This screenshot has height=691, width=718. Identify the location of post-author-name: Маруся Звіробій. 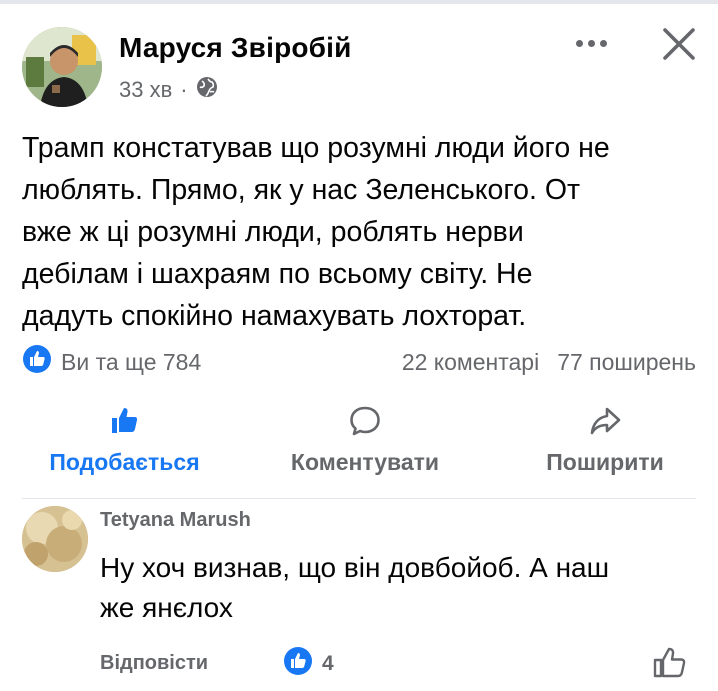
(235, 48).